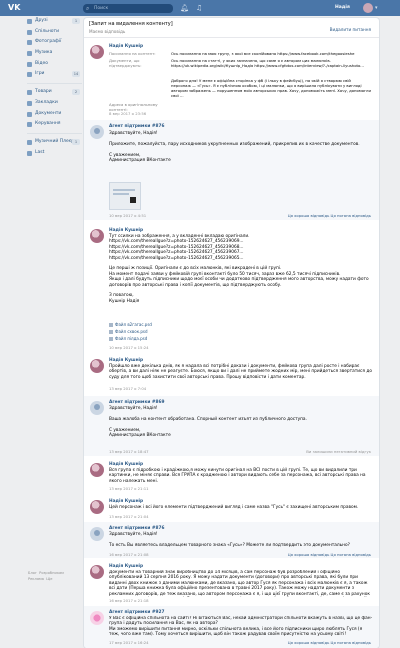 This screenshot has height=648, width=400. Describe the element at coordinates (29, 54) in the screenshot. I see `music-icon` at that location.